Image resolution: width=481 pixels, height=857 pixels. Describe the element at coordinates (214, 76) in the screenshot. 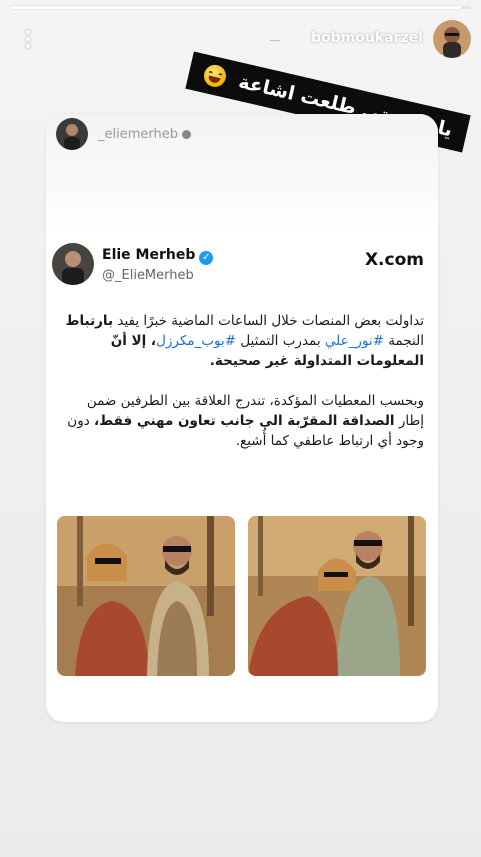

I see `laughing-emoji-icon` at that location.